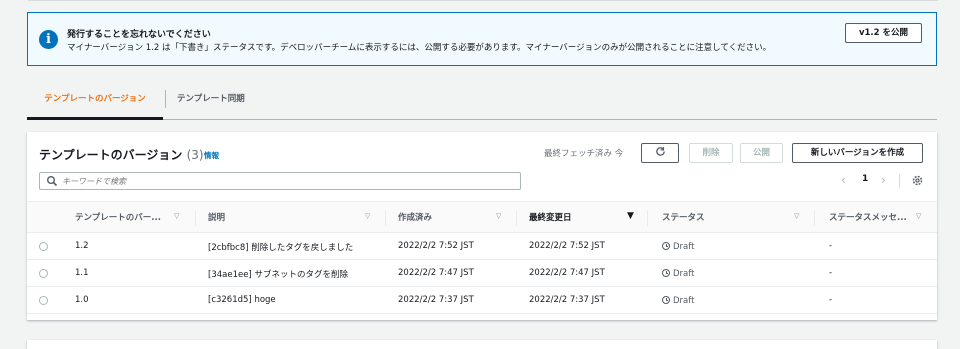 This screenshot has height=349, width=960. Describe the element at coordinates (436, 300) in the screenshot. I see `created-cell: 2022/2/2 7:37 JST` at that location.